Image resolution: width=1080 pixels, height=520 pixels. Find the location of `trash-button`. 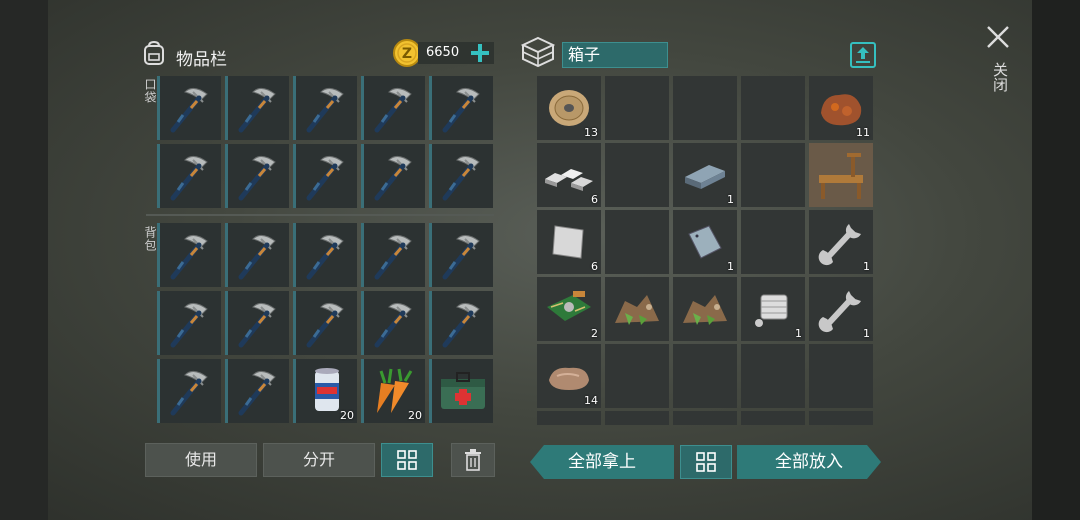

trash-button is located at coordinates (473, 460).